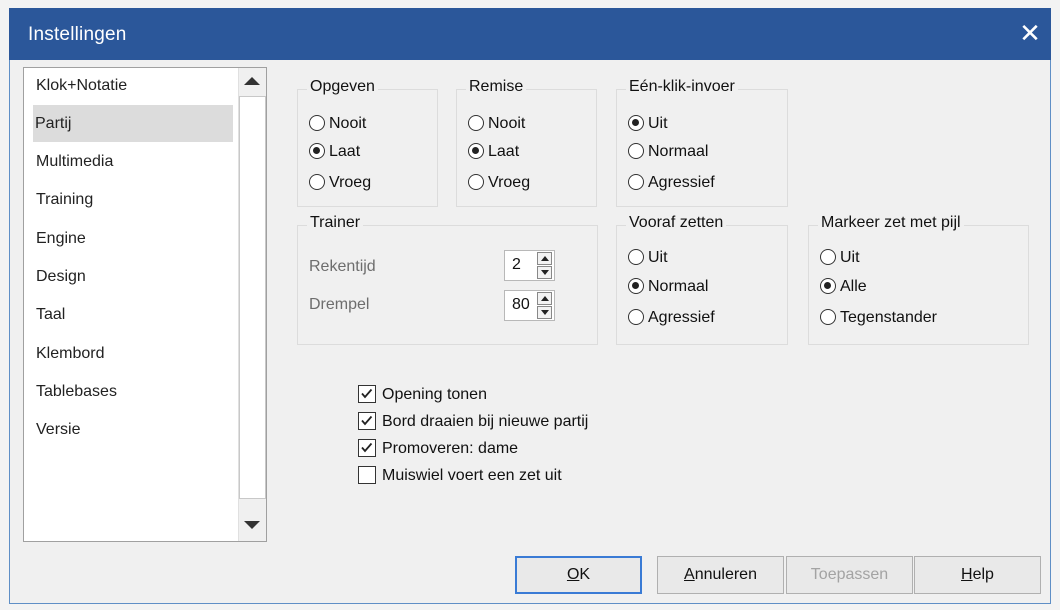 The height and width of the screenshot is (610, 1060). Describe the element at coordinates (849, 575) in the screenshot. I see `toepassen-button: Toepassen` at that location.